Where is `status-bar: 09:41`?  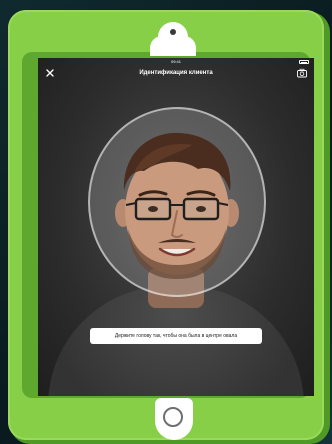 status-bar: 09:41 is located at coordinates (176, 62).